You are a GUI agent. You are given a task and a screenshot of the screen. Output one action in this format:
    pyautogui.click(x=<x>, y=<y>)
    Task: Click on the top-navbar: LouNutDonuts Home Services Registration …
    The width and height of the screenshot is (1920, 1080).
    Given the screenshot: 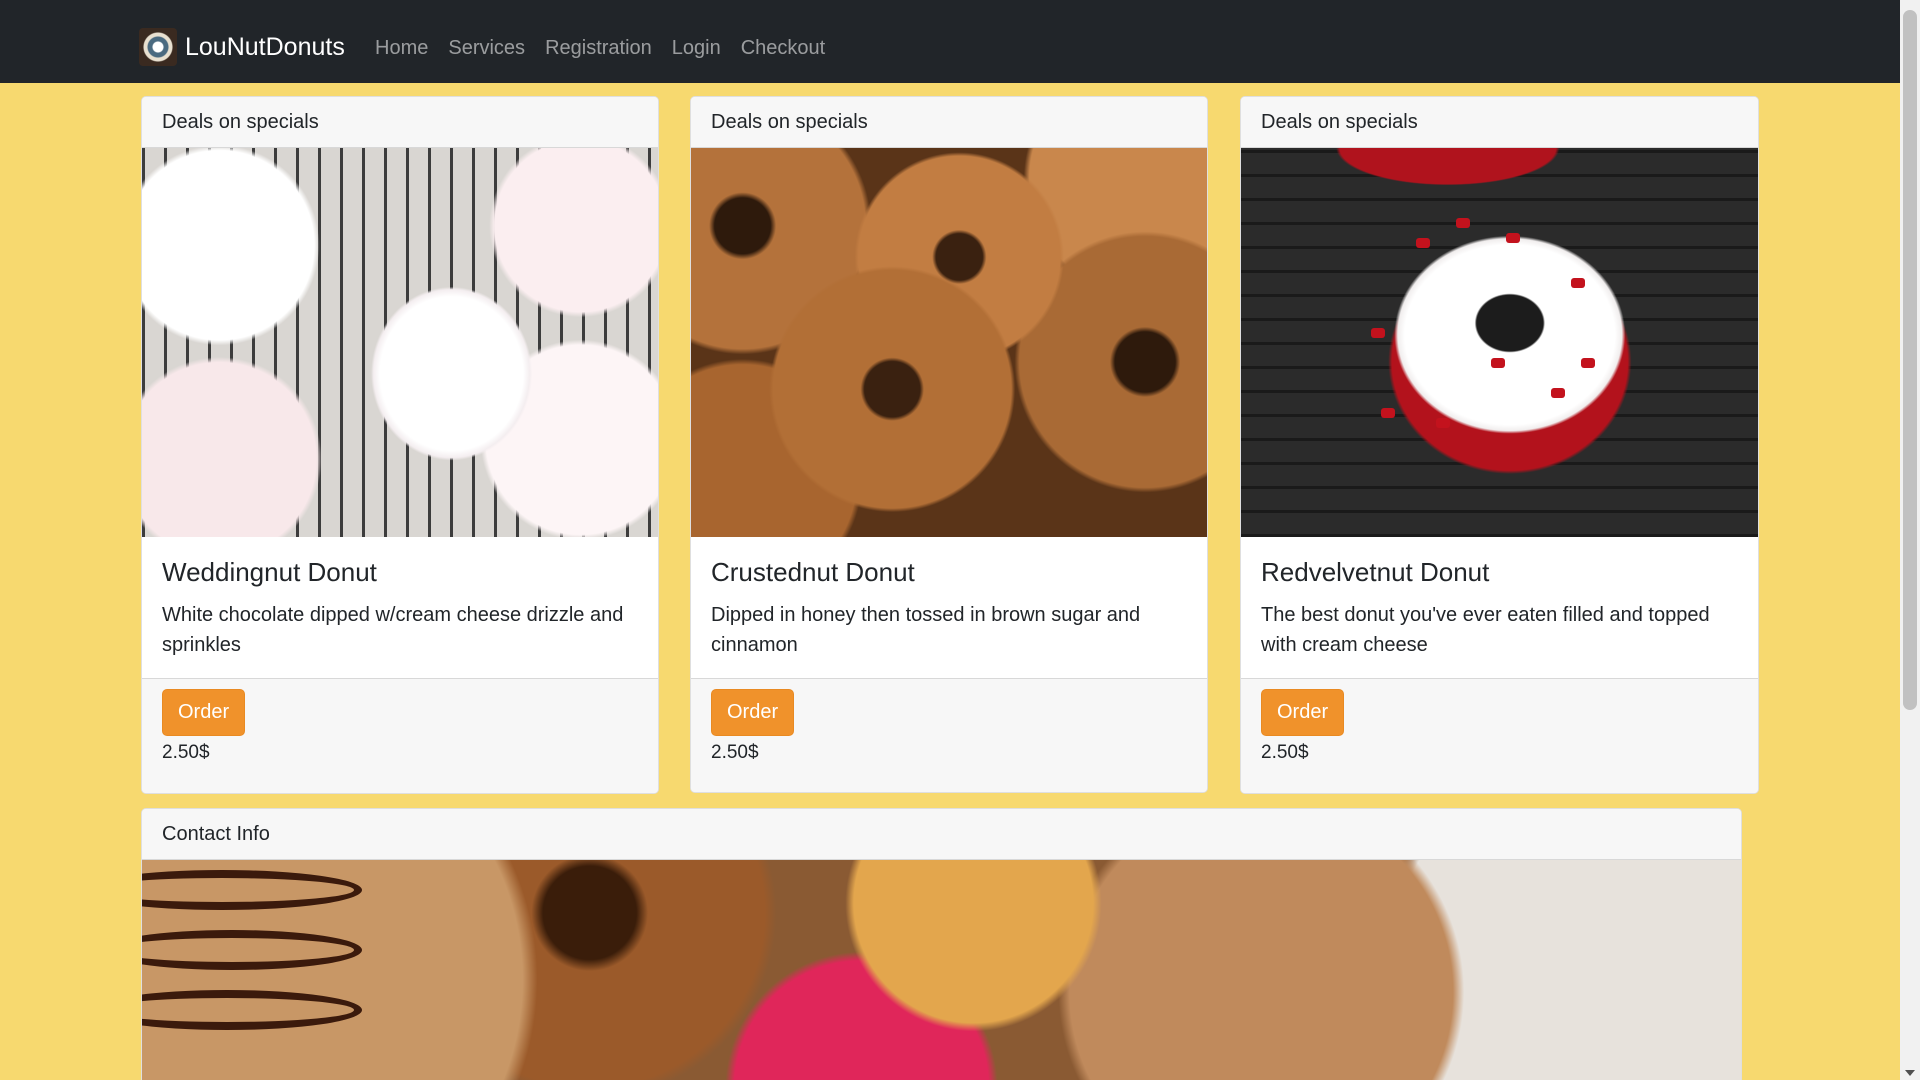 What is the action you would take?
    pyautogui.click(x=950, y=41)
    